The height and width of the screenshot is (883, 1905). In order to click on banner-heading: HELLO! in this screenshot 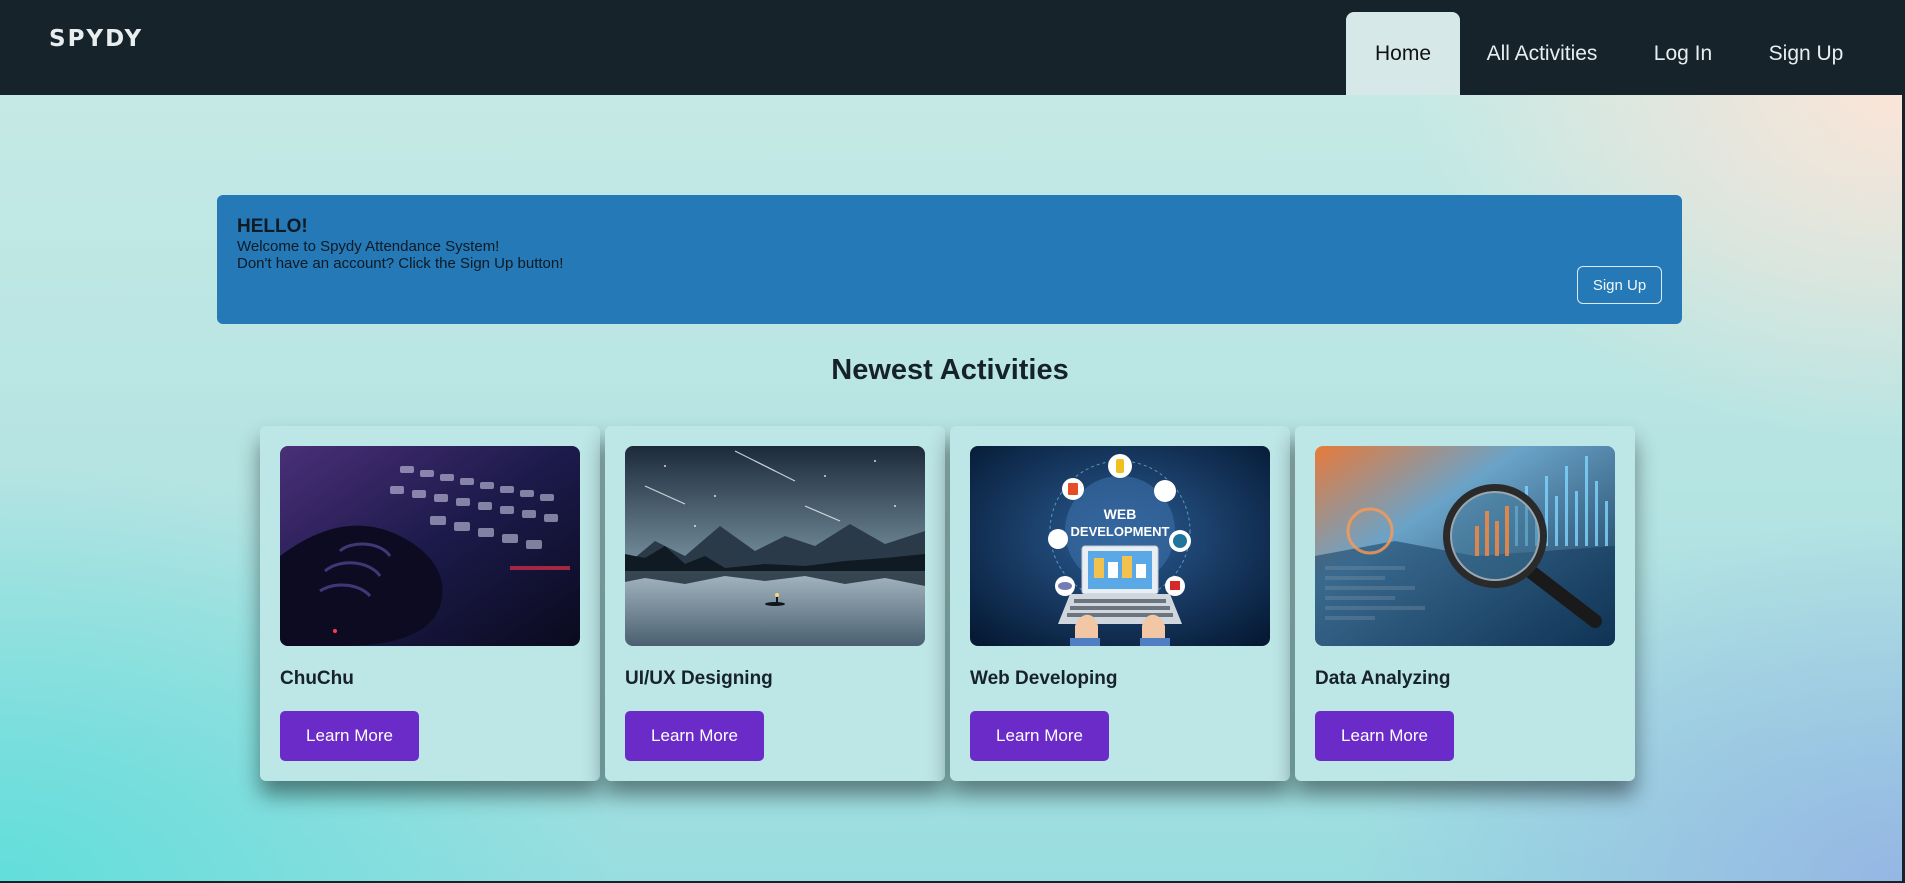, I will do `click(272, 226)`.